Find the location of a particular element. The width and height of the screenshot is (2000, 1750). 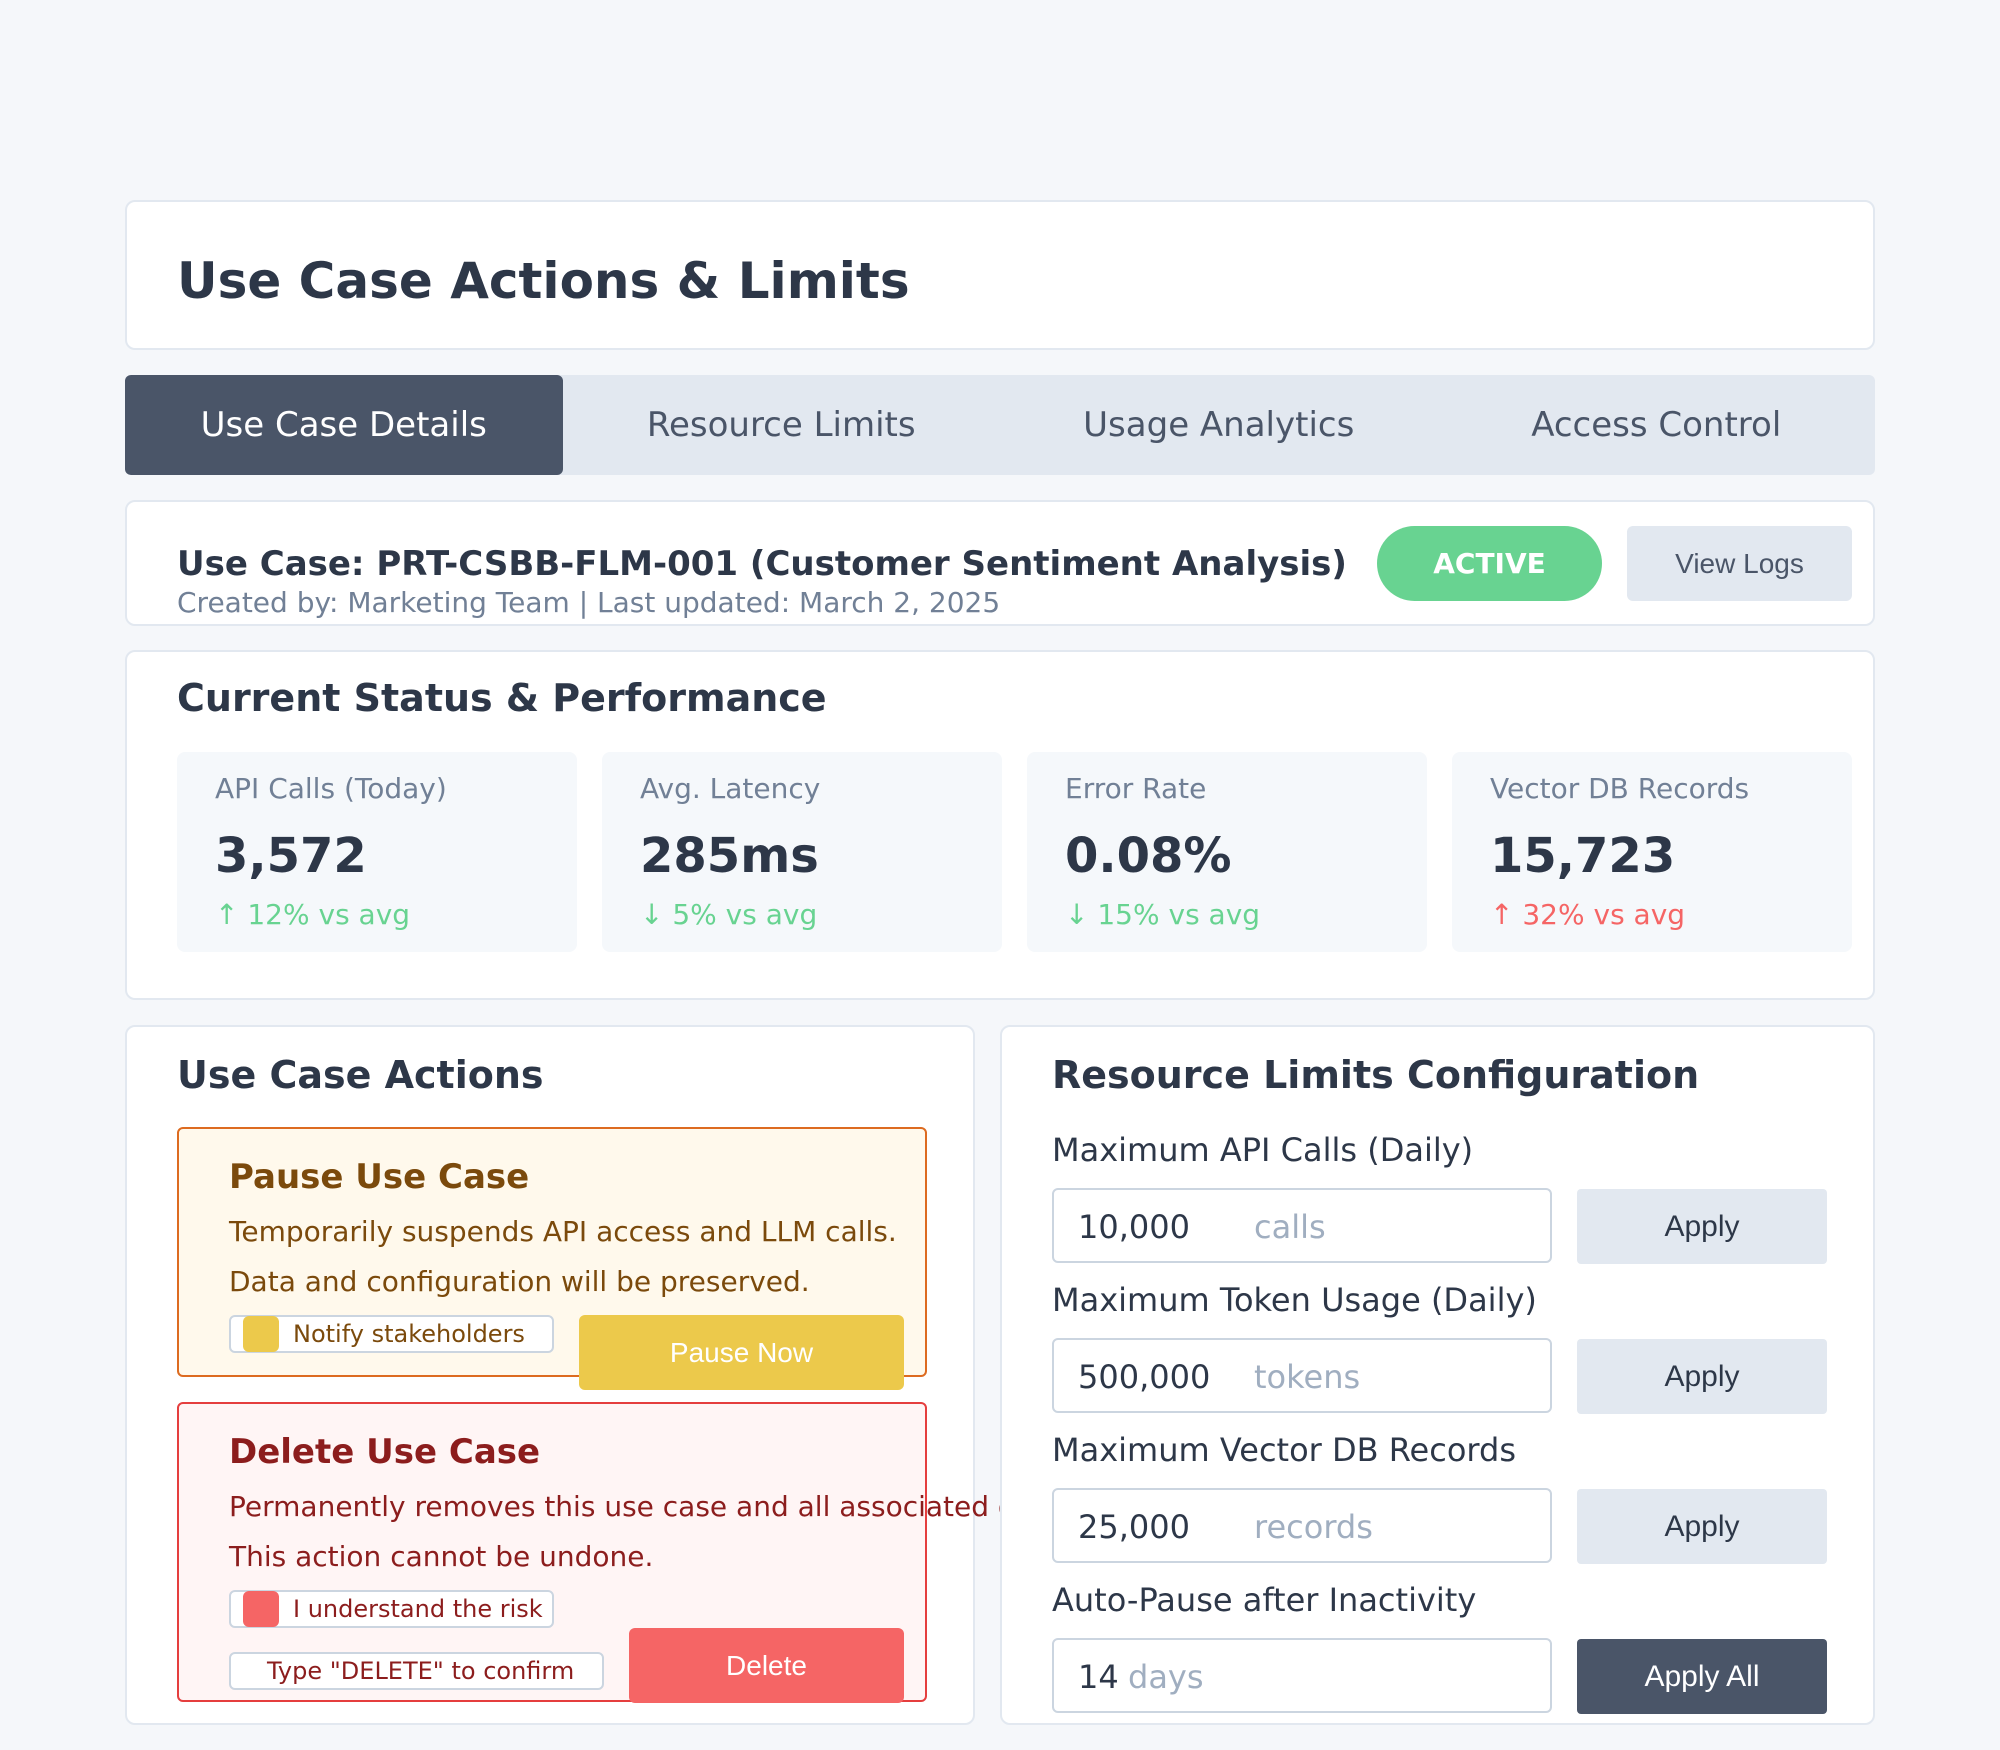

apply-api-calls-button: Apply is located at coordinates (1702, 1226).